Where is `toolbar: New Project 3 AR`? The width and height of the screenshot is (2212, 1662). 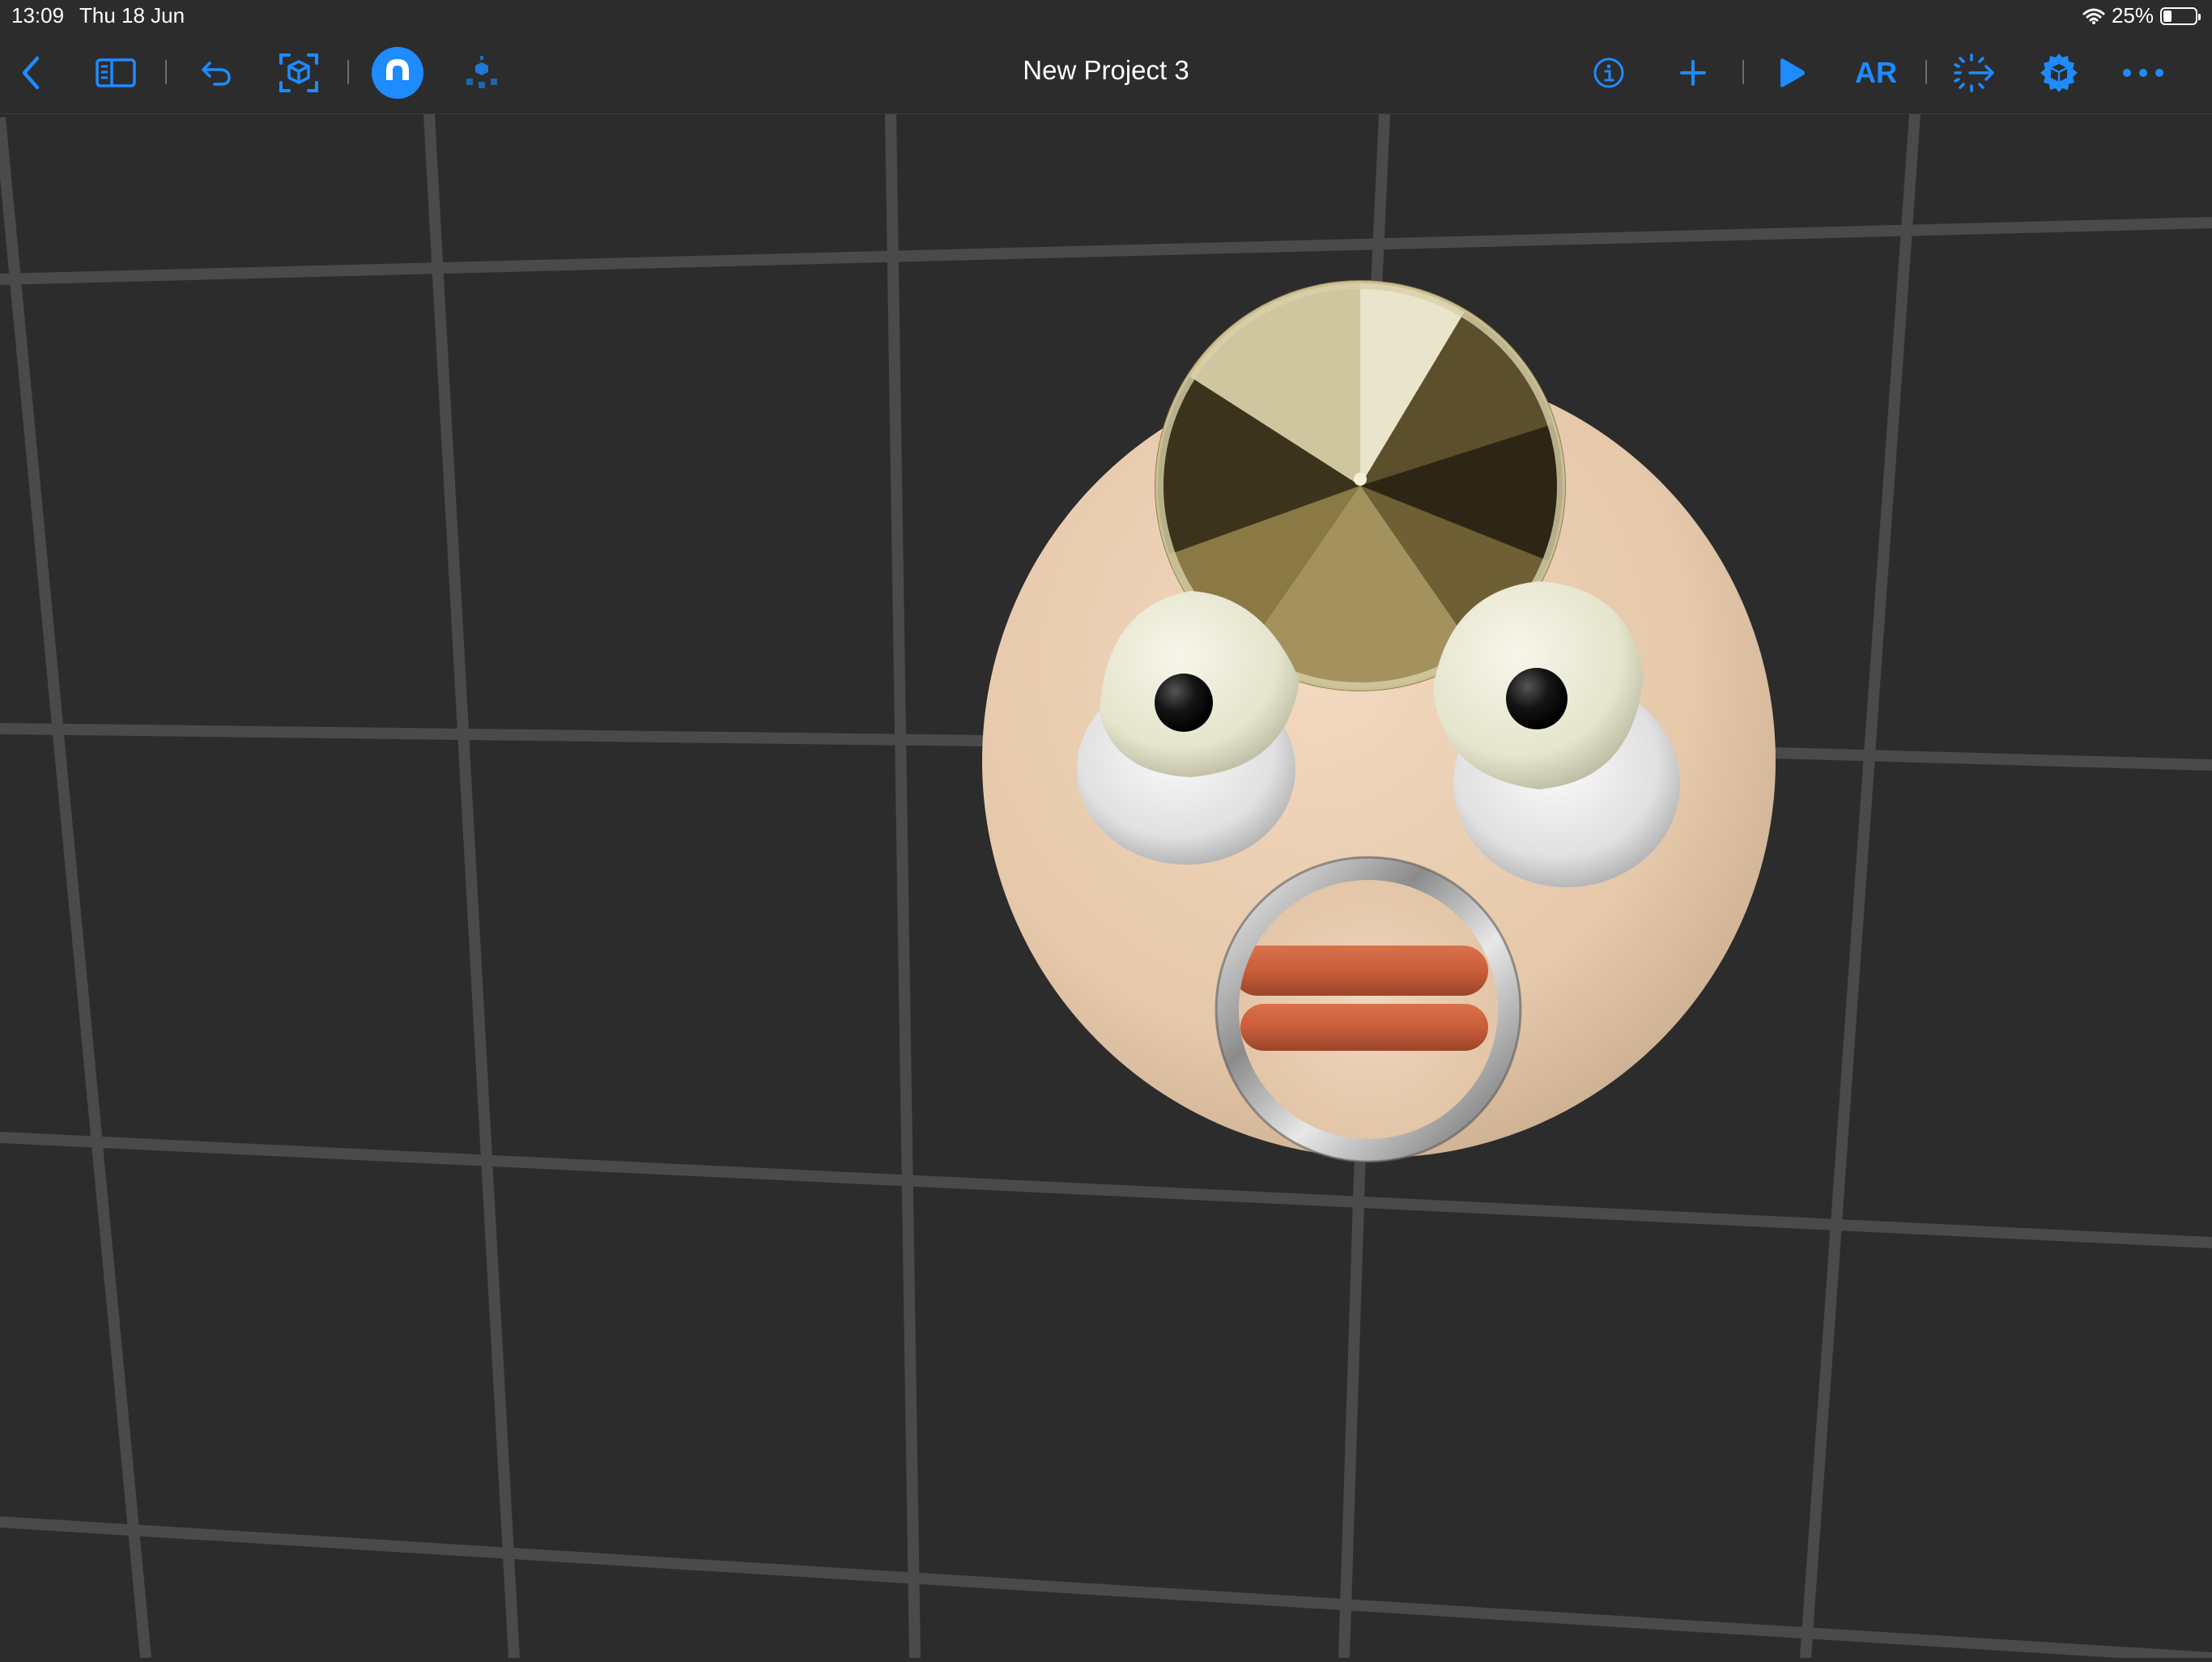 toolbar: New Project 3 AR is located at coordinates (1106, 73).